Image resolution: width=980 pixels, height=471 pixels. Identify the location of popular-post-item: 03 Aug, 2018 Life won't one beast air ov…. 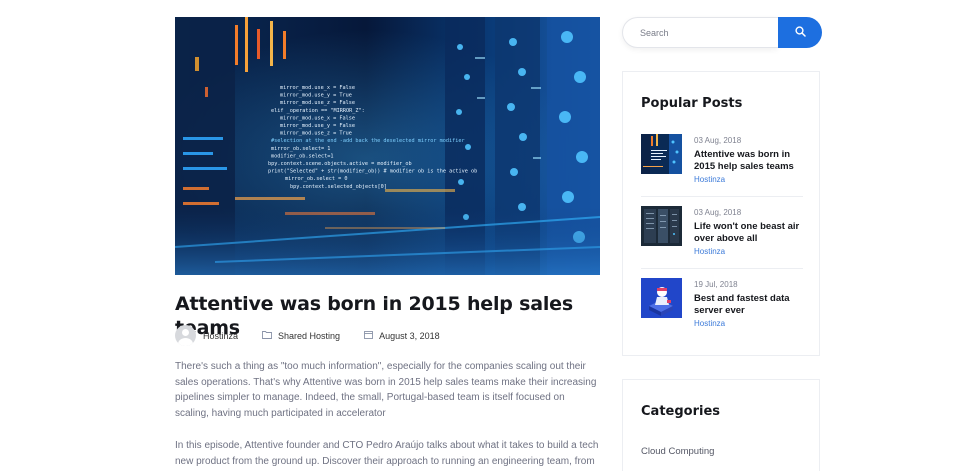
(722, 236).